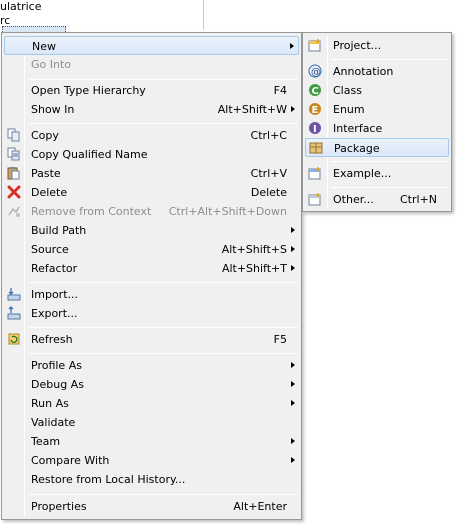  I want to click on class-icon: C, so click(315, 90).